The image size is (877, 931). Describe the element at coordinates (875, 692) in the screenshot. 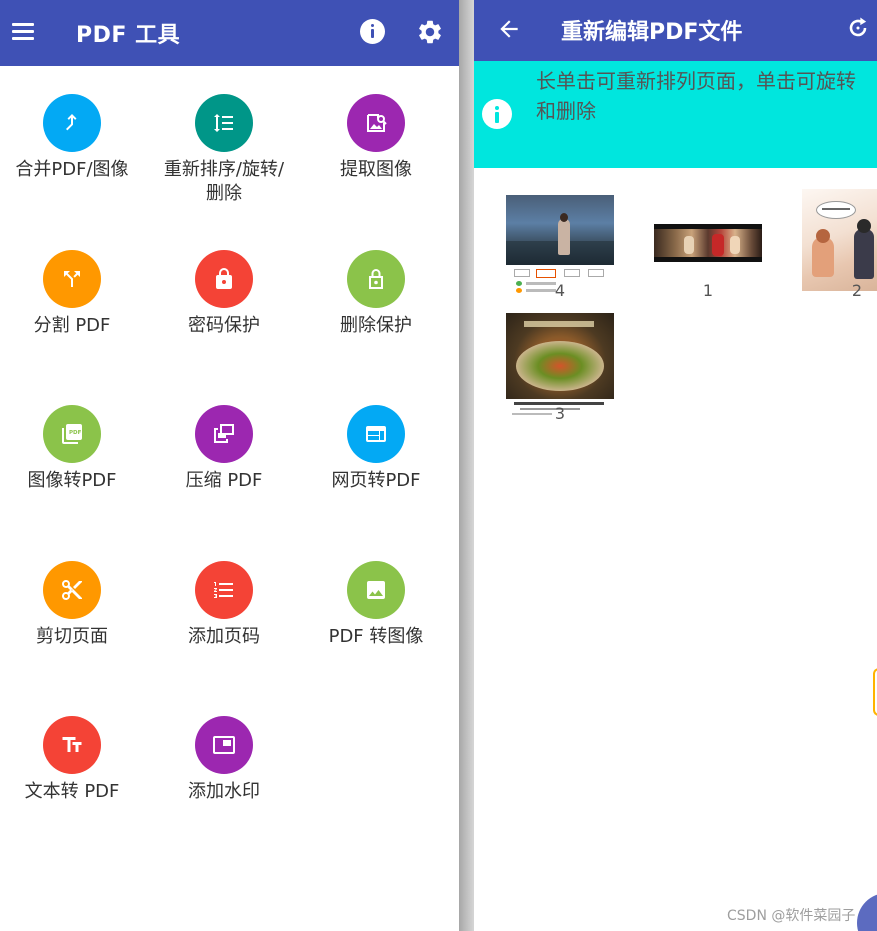

I see `edge-tab` at that location.